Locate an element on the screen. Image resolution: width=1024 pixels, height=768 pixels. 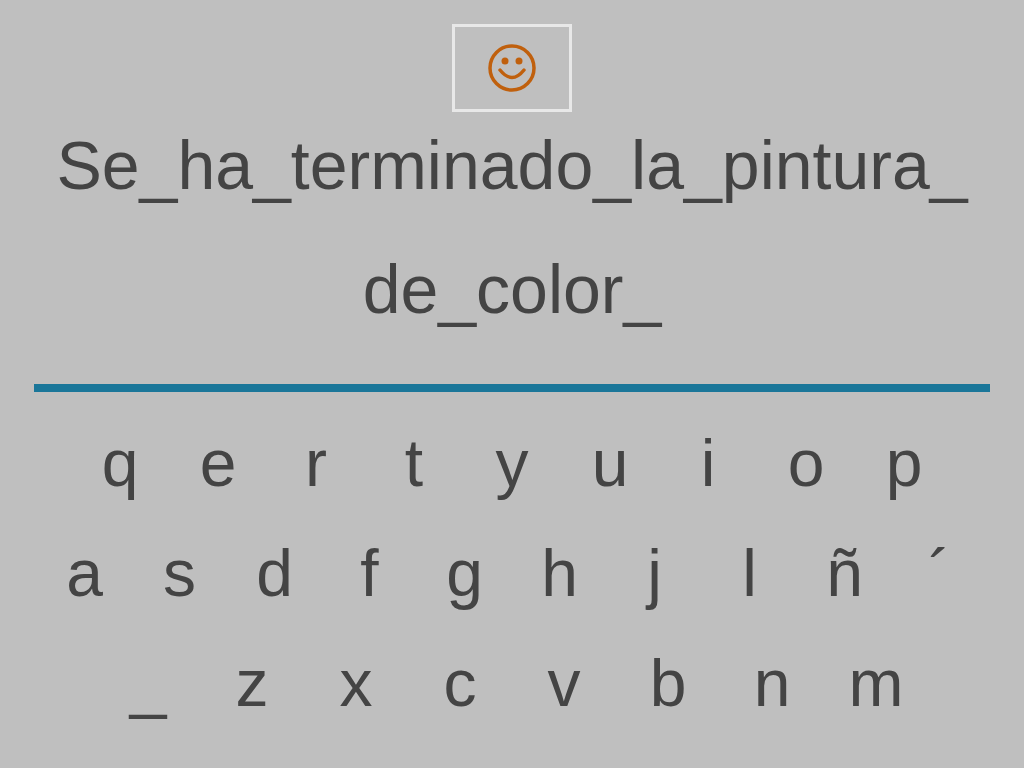
letter-key: h is located at coordinates (559, 573).